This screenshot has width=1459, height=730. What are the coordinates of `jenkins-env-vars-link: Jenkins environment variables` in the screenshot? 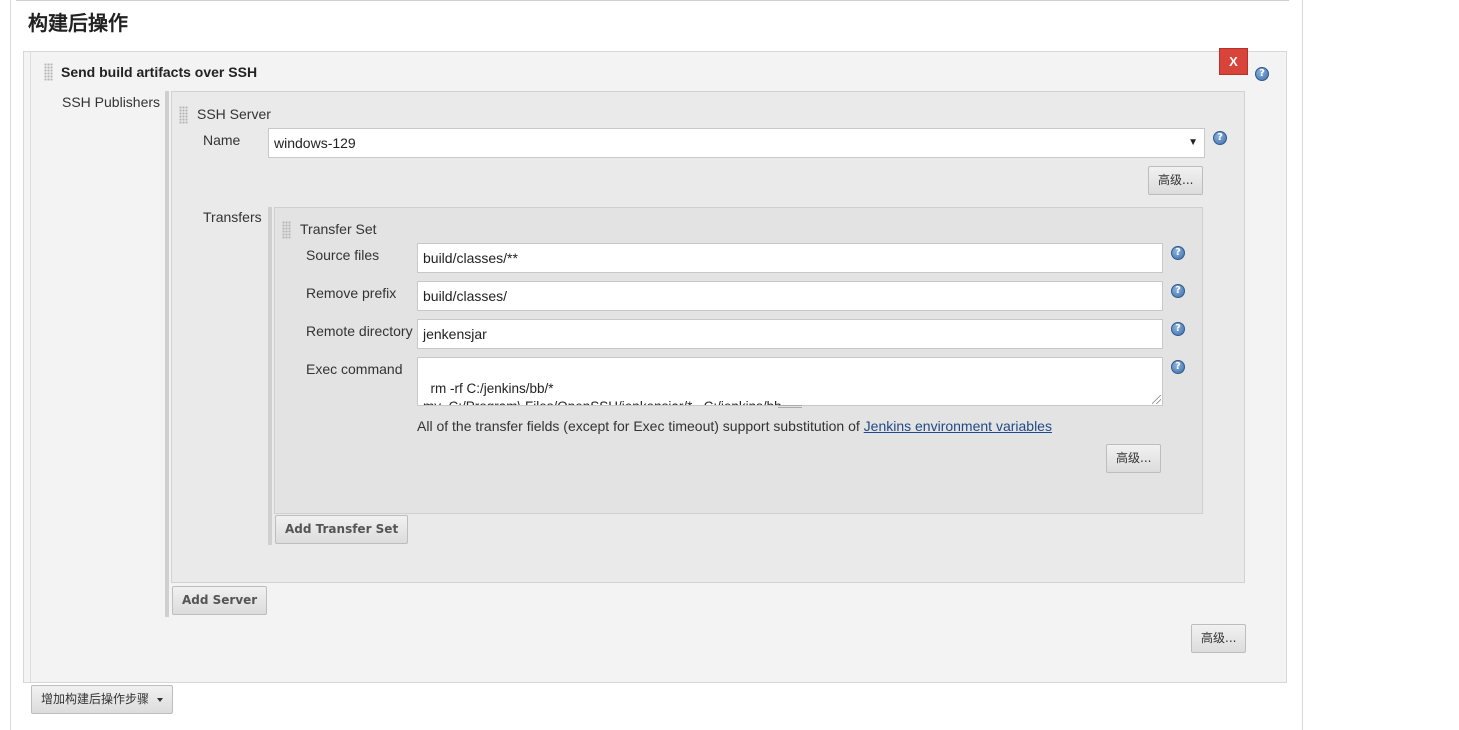 It's located at (958, 426).